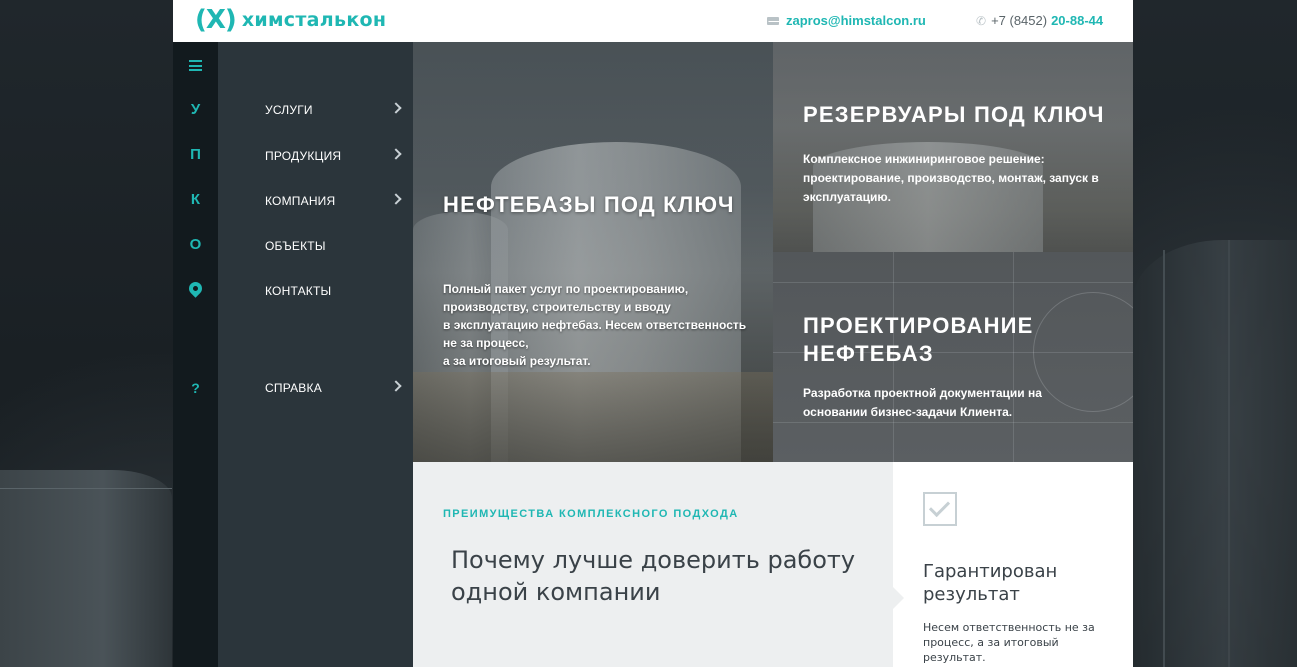 The width and height of the screenshot is (1297, 667). Describe the element at coordinates (856, 20) in the screenshot. I see `email-link: zapros@himstalcon.ru` at that location.